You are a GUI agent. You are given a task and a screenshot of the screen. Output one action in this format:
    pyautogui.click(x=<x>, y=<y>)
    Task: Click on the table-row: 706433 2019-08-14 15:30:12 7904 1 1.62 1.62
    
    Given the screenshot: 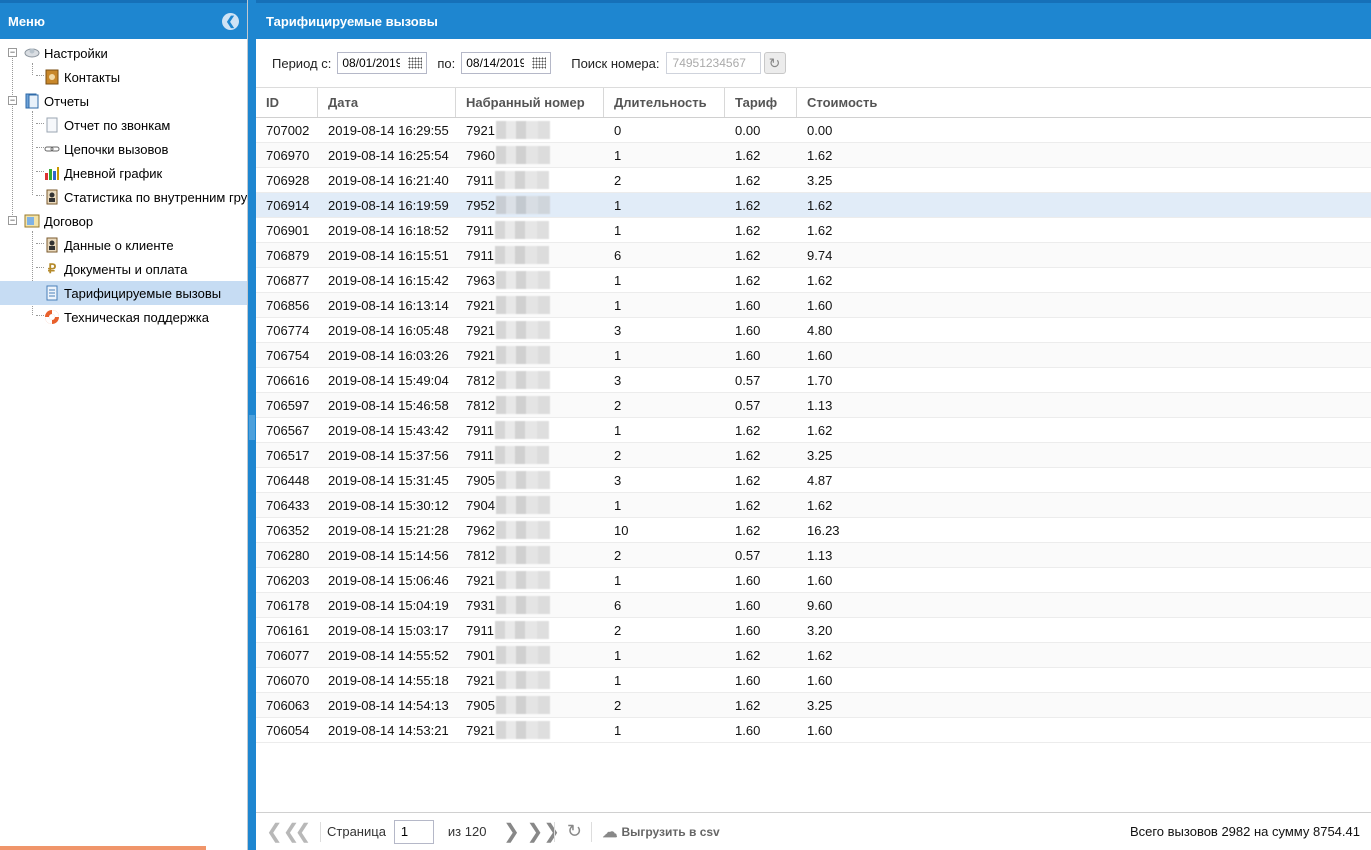 What is the action you would take?
    pyautogui.click(x=813, y=505)
    